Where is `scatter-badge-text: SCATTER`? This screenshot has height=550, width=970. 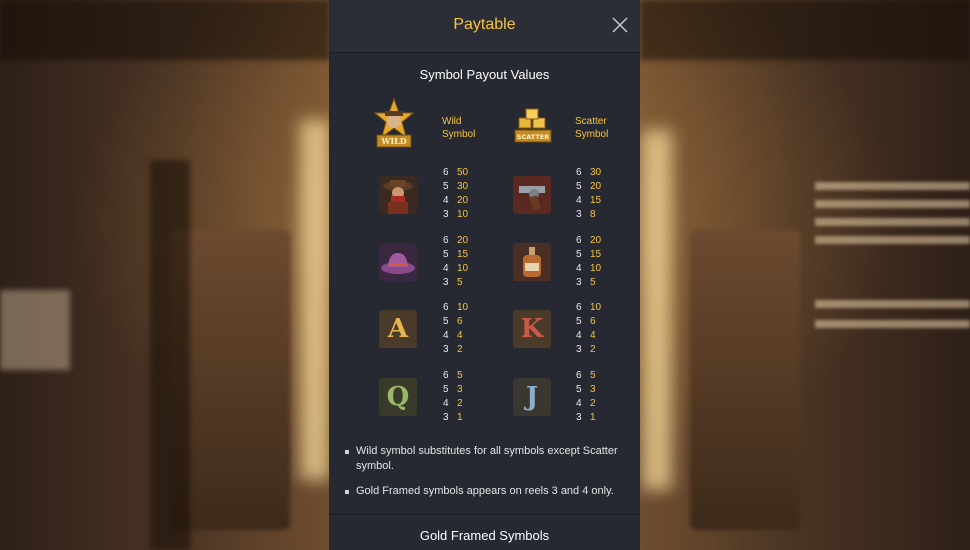 scatter-badge-text: SCATTER is located at coordinates (533, 137).